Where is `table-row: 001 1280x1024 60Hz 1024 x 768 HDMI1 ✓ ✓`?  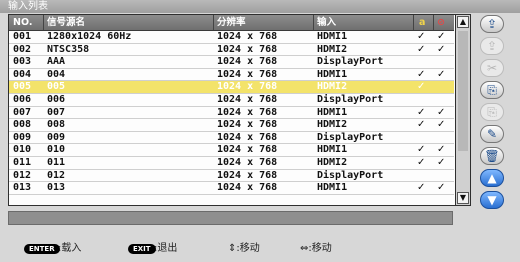 table-row: 001 1280x1024 60Hz 1024 x 768 HDMI1 ✓ ✓ is located at coordinates (231, 37).